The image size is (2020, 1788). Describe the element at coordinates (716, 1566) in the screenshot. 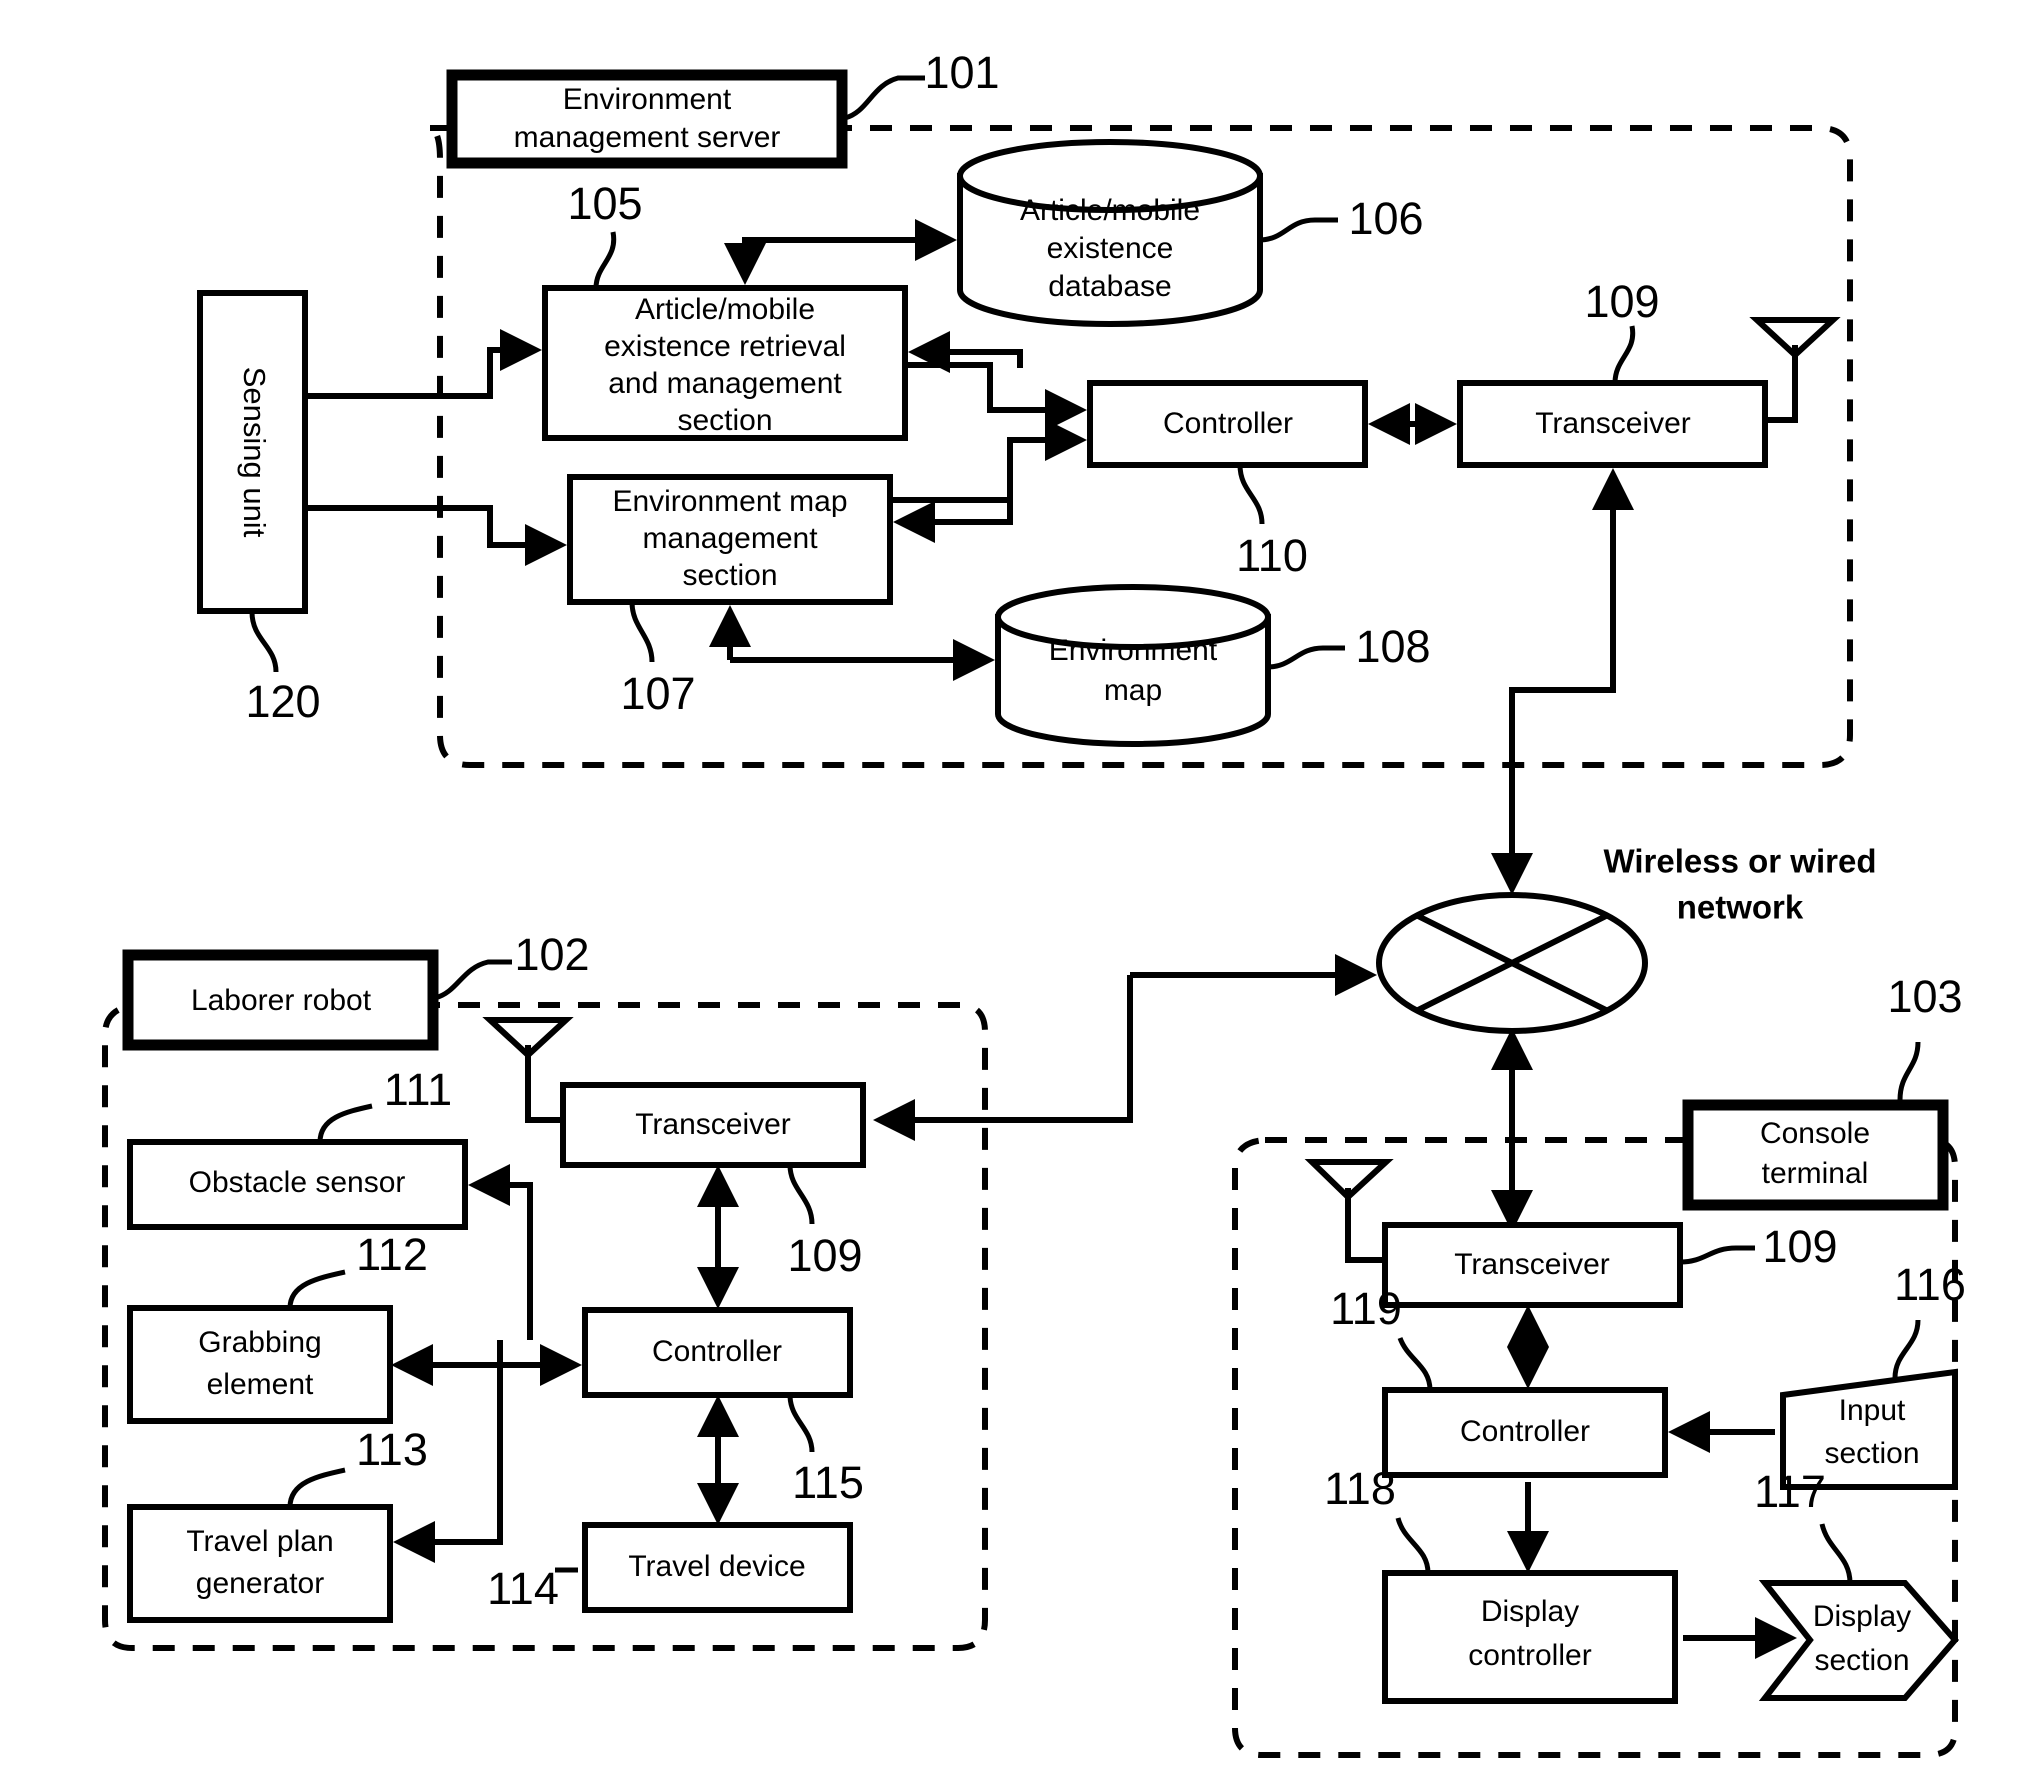

I see `travel-device-label: Travel device` at that location.